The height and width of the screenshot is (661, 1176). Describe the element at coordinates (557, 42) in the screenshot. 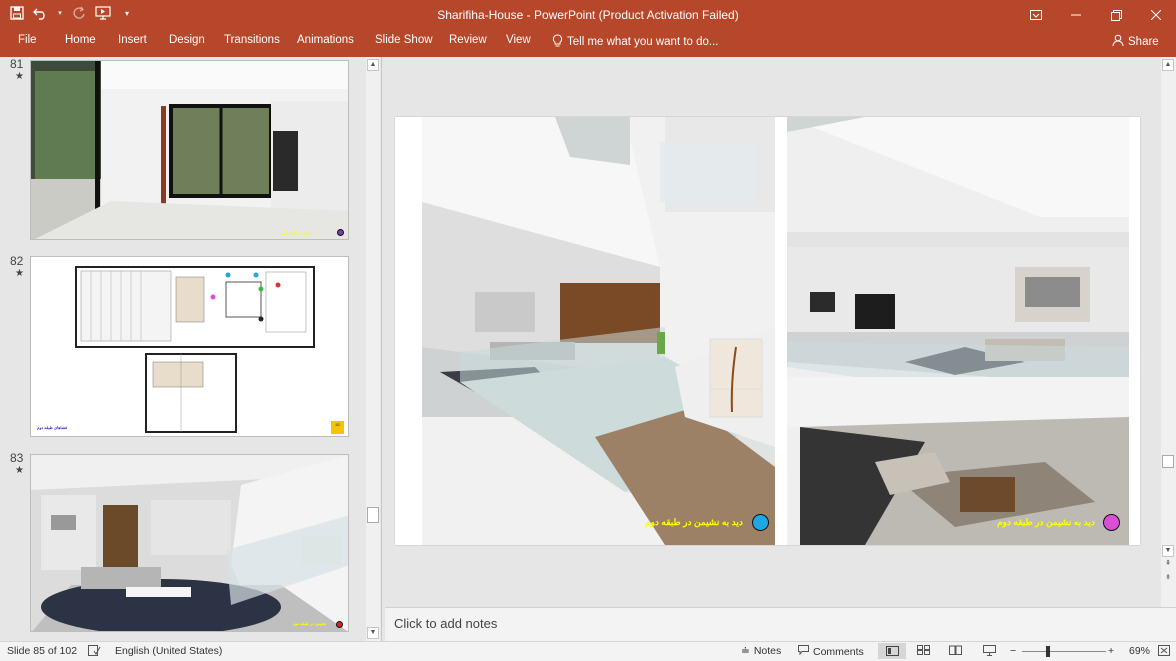

I see `lightbulb-icon` at that location.